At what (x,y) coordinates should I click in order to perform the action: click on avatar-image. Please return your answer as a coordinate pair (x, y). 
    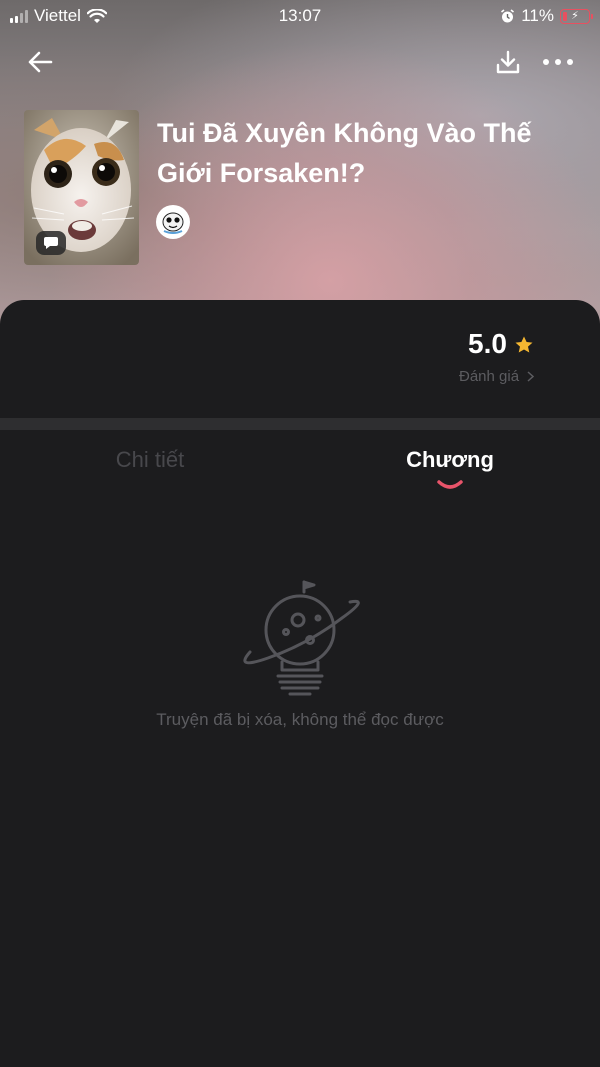
    Looking at the image, I should click on (173, 222).